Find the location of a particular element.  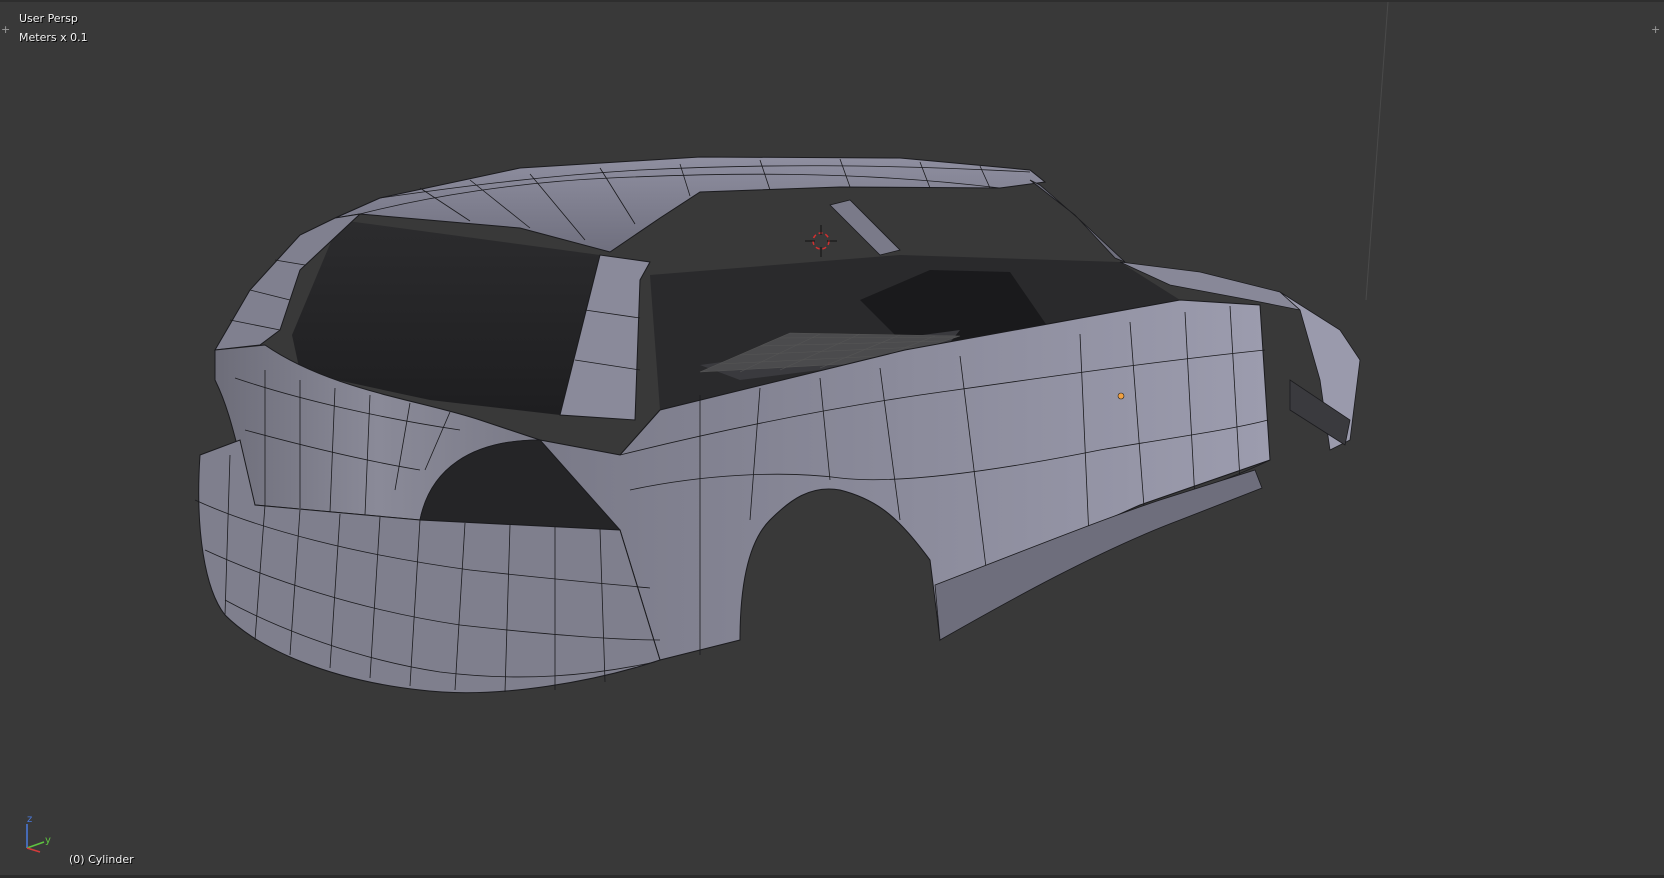

active-object-label: (0) Cylinder is located at coordinates (101, 859).